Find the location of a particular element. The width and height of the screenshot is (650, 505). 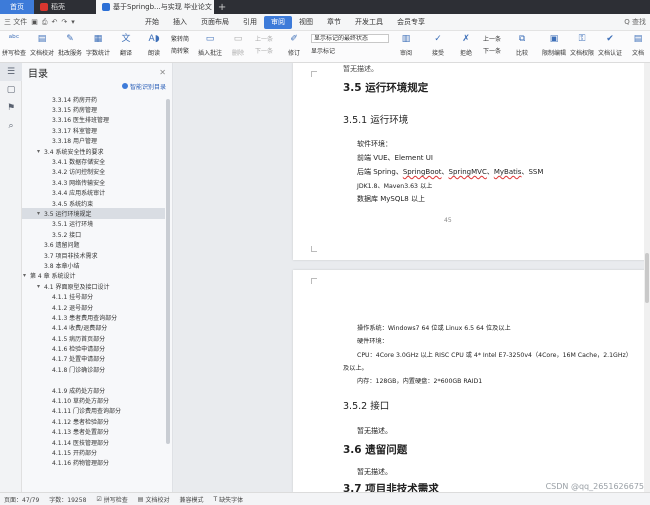

menu-review: 审阅 is located at coordinates (278, 22).